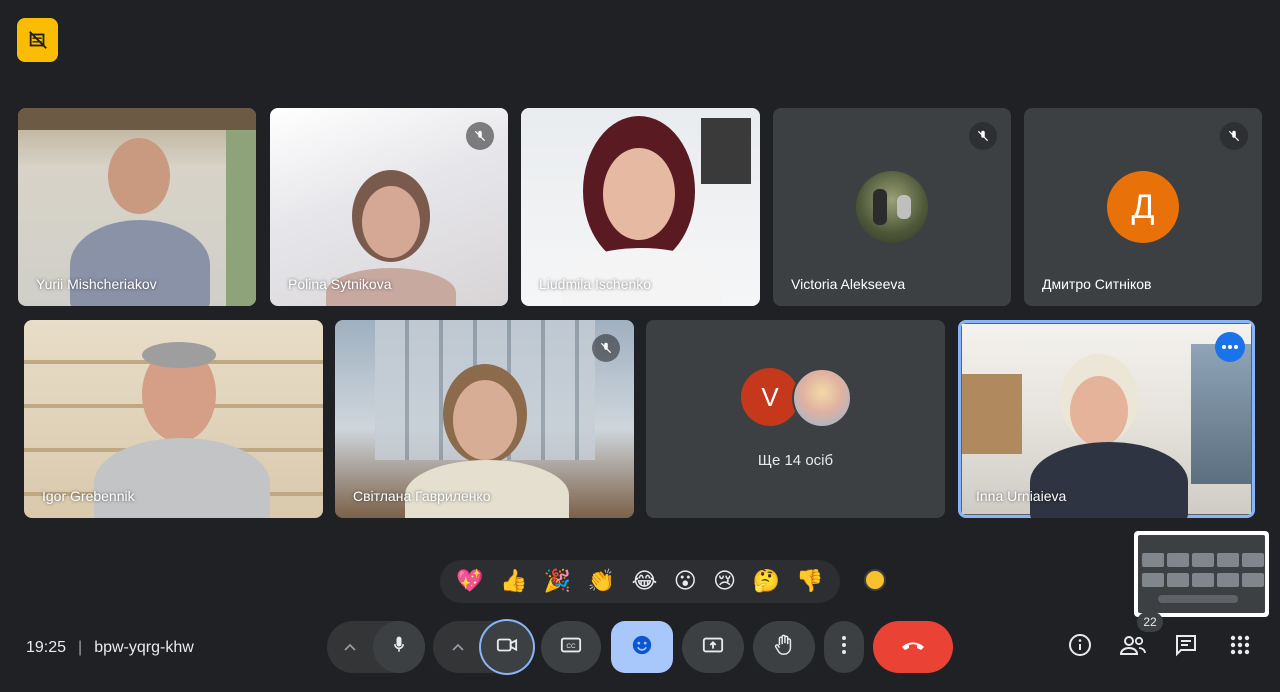 The image size is (1280, 692). I want to click on svg-text: CC, so click(571, 646).